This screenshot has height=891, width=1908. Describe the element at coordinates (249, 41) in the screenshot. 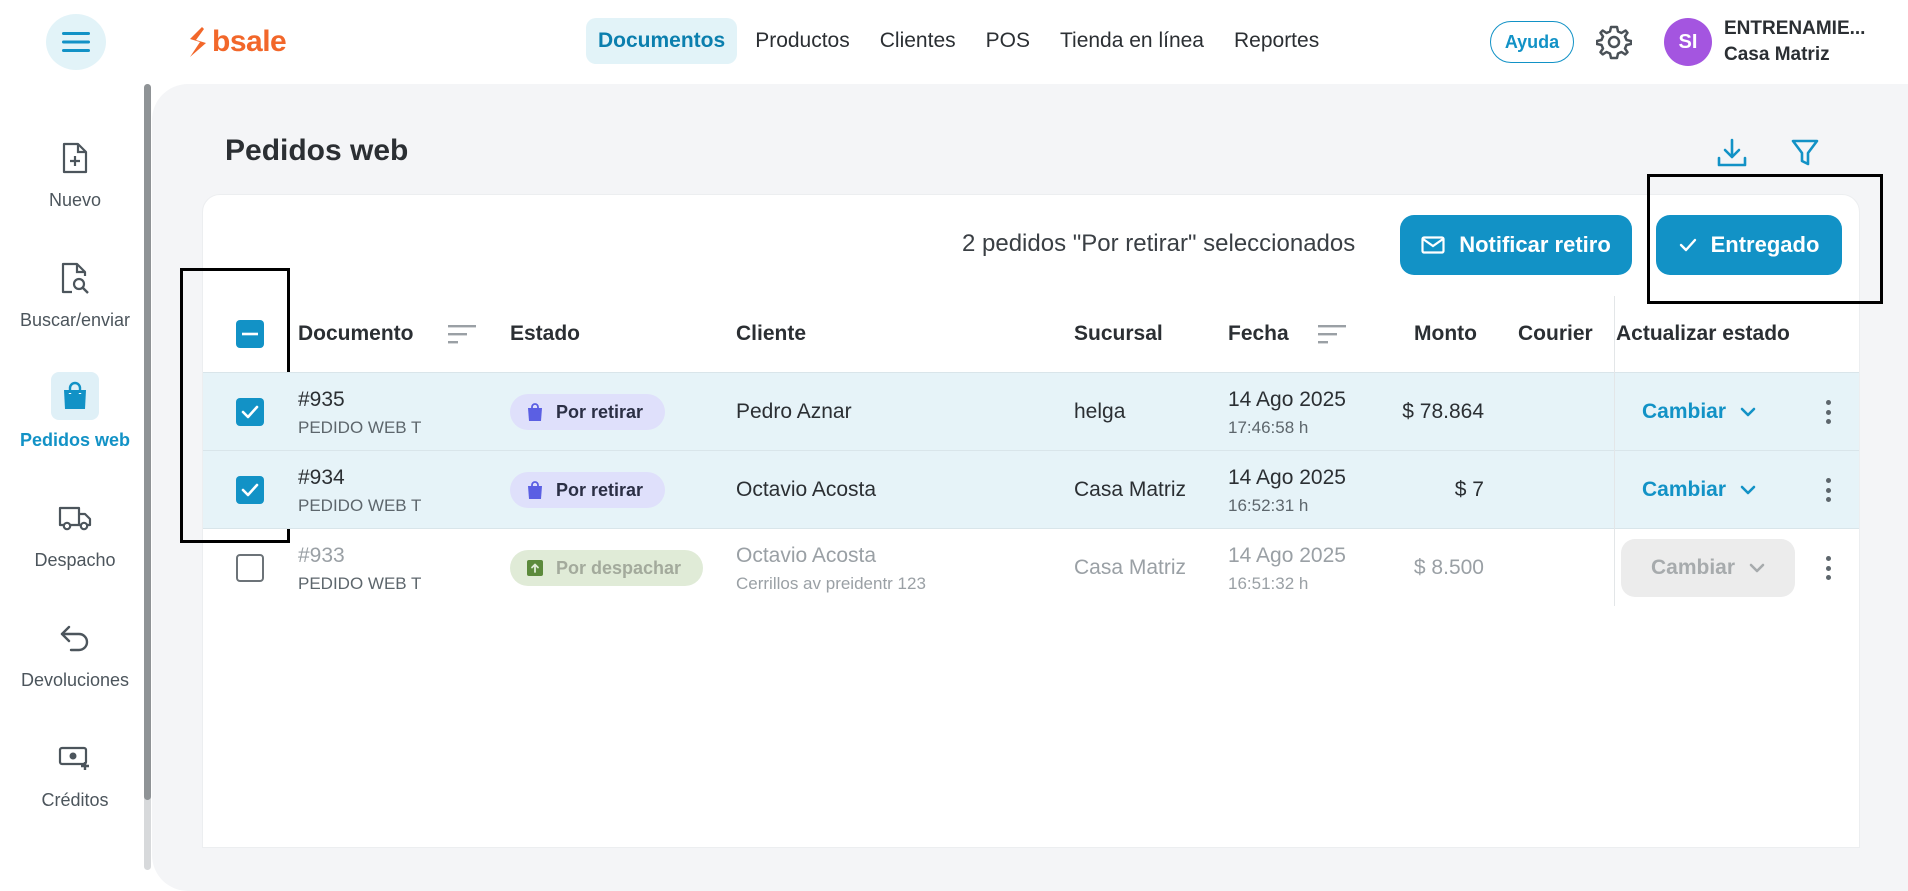

I see `logo-text: bsale` at that location.